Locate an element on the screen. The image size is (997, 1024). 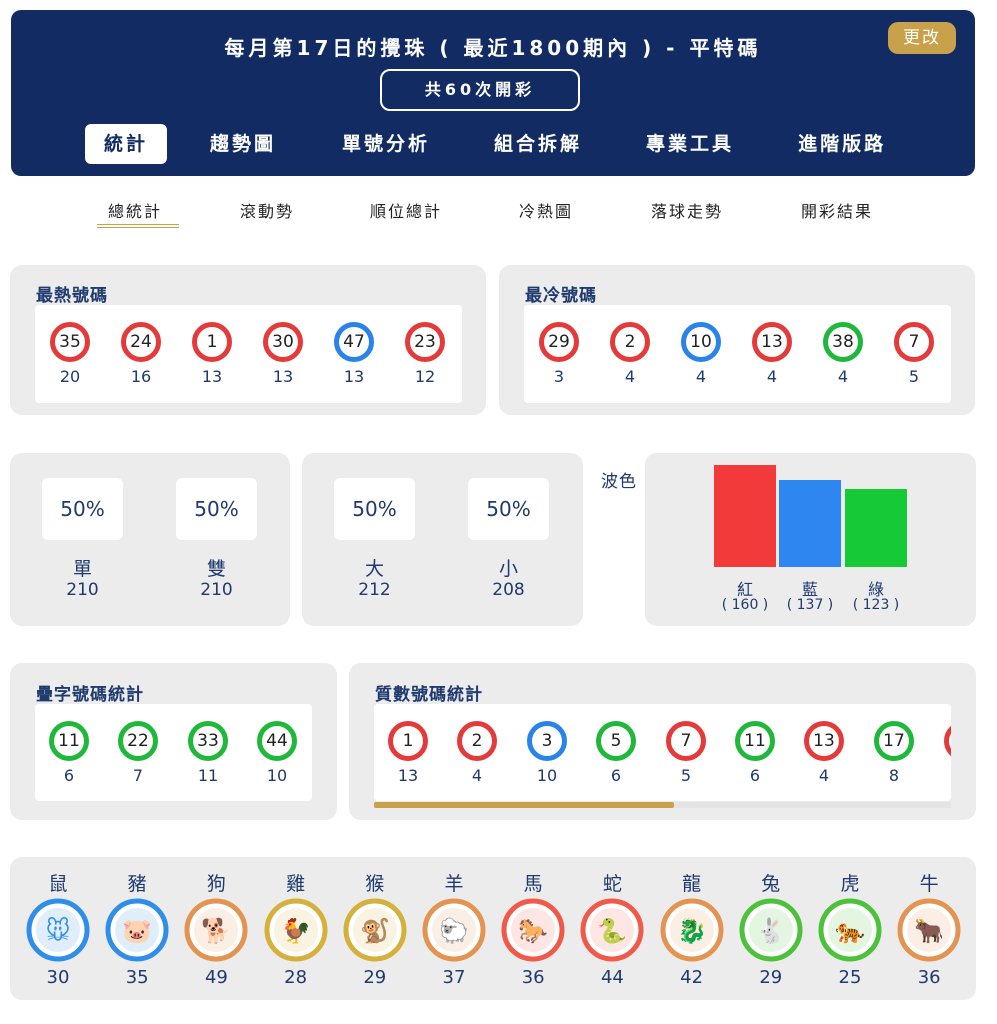
tab-combination-breakdown: 組合拆解 is located at coordinates (538, 144).